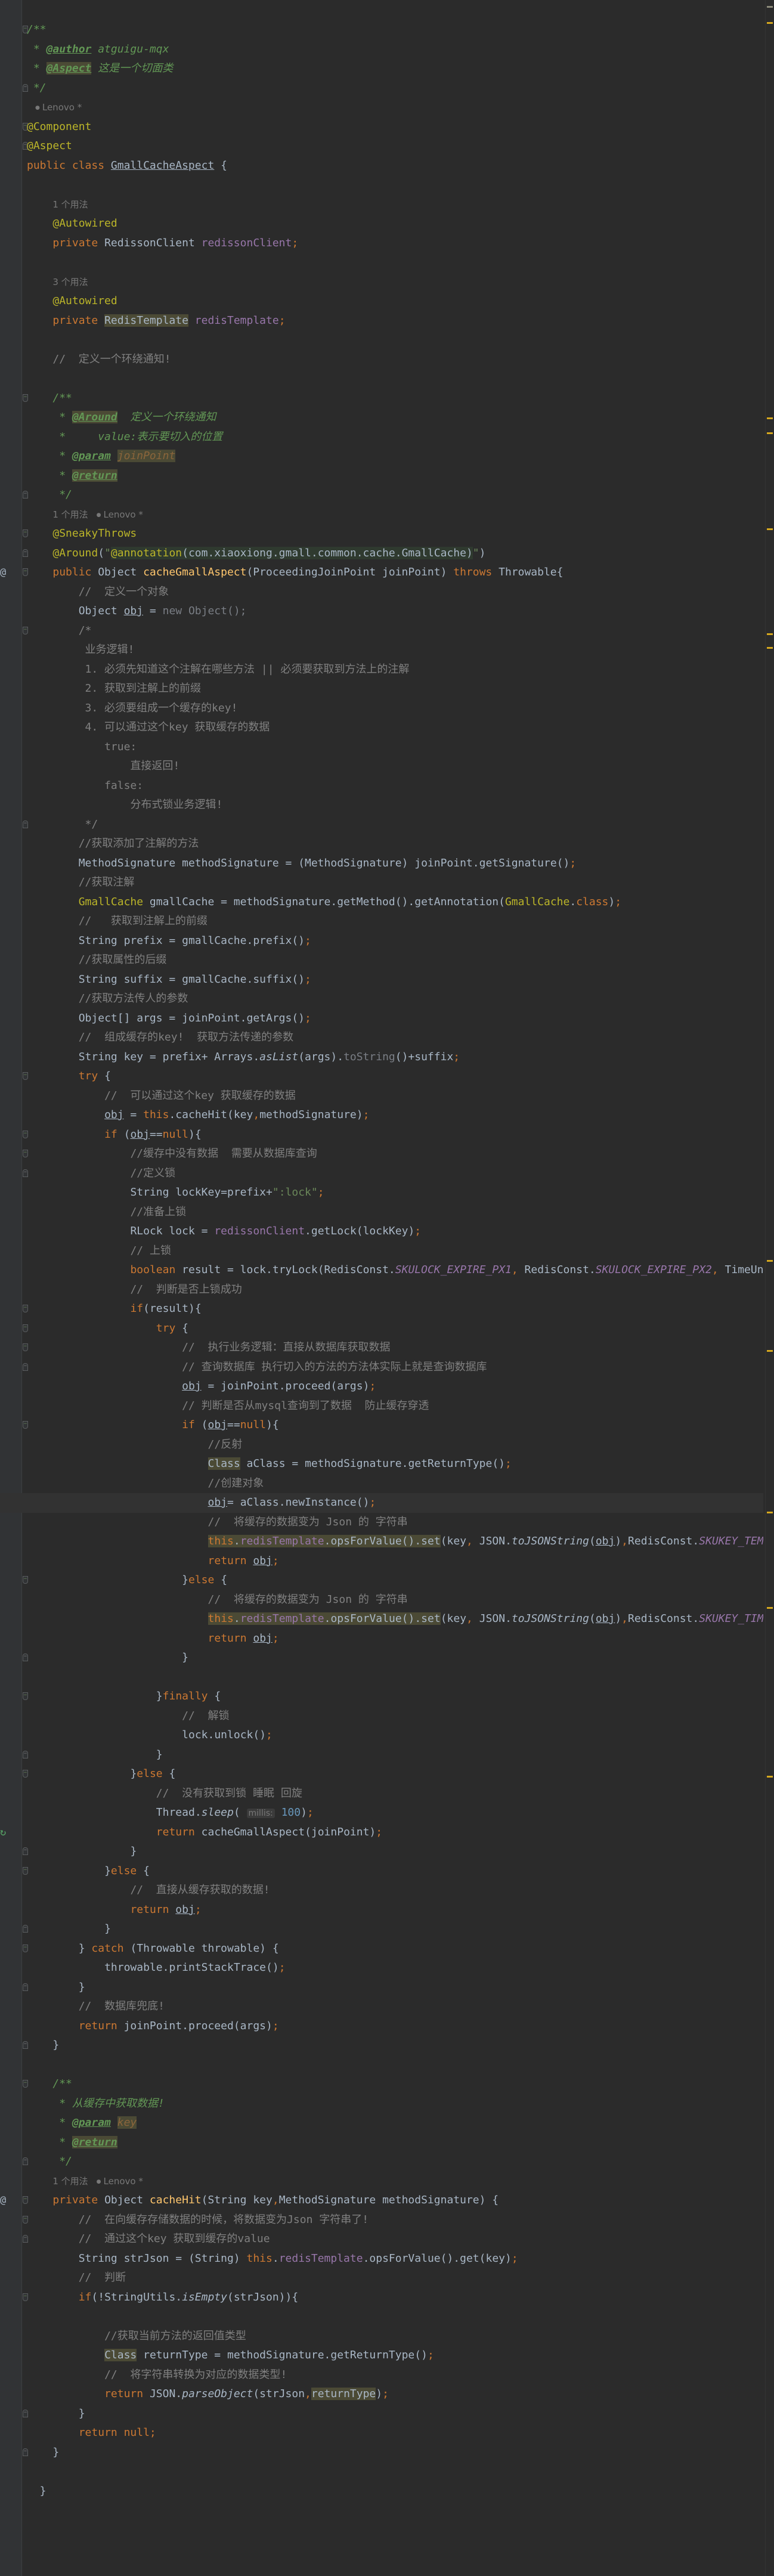  I want to click on code-line: //获取当前方法的返回值类型, so click(381, 2336).